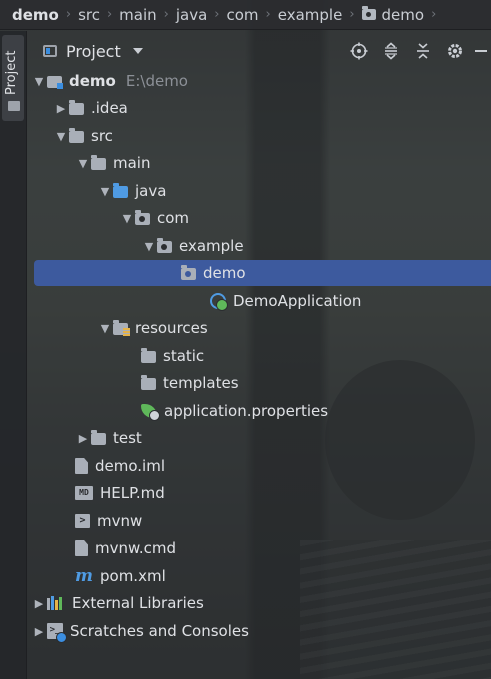 The image size is (491, 679). What do you see at coordinates (455, 51) in the screenshot?
I see `gear-icon` at bounding box center [455, 51].